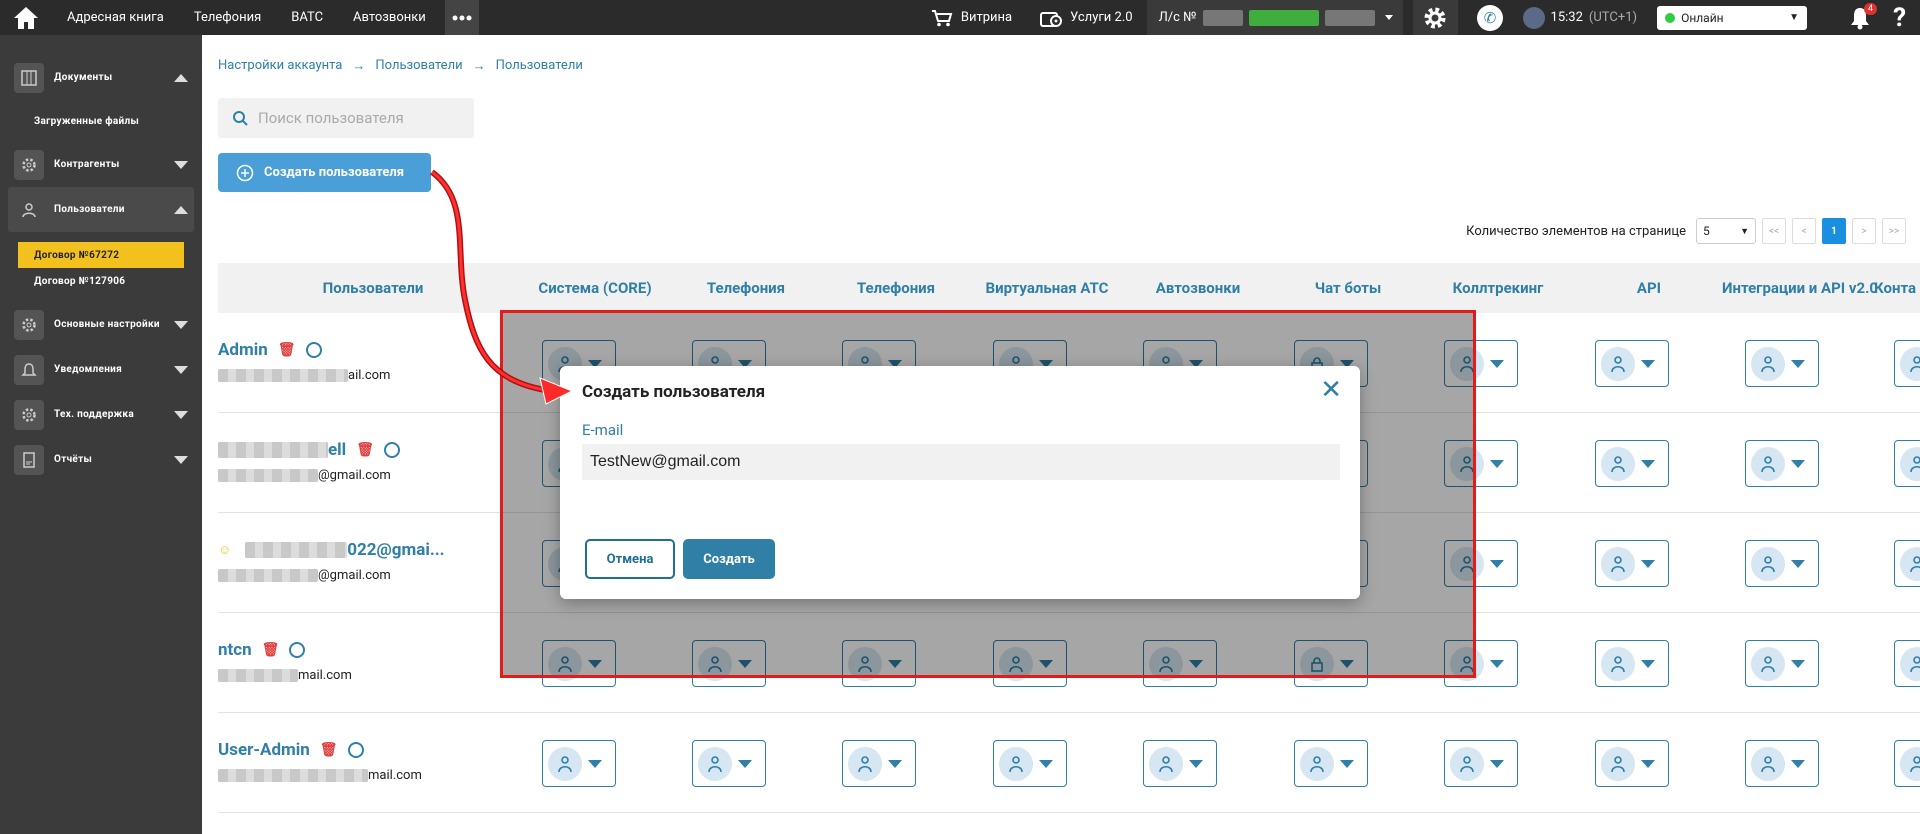 The width and height of the screenshot is (1920, 834). Describe the element at coordinates (264, 750) in the screenshot. I see `user-name: User-Admin` at that location.